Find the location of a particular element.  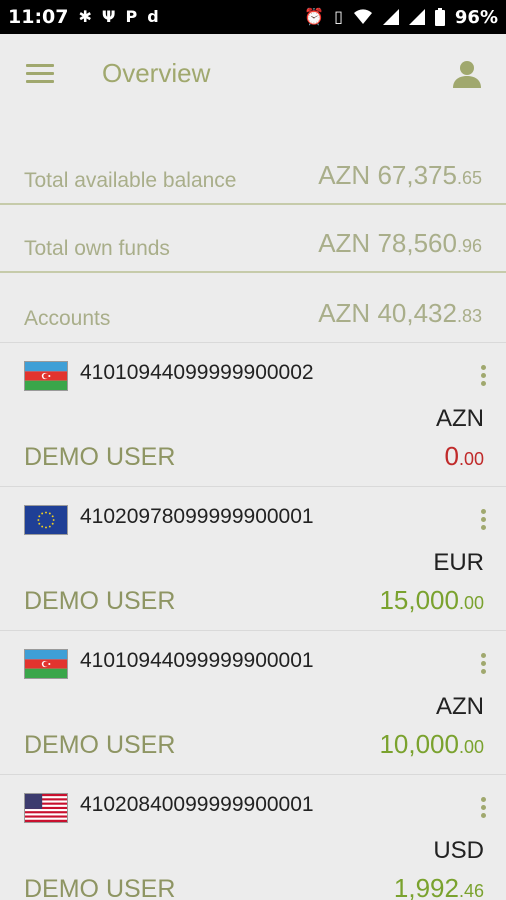

summary-amount: AZN 78,560.96 is located at coordinates (400, 243).